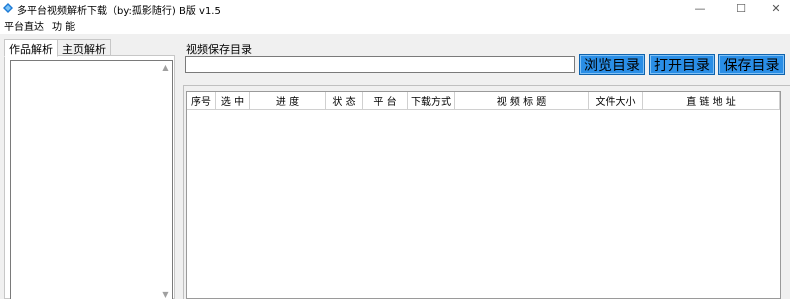 The image size is (790, 299). I want to click on menu-platform-direct: 平台直达, so click(24, 25).